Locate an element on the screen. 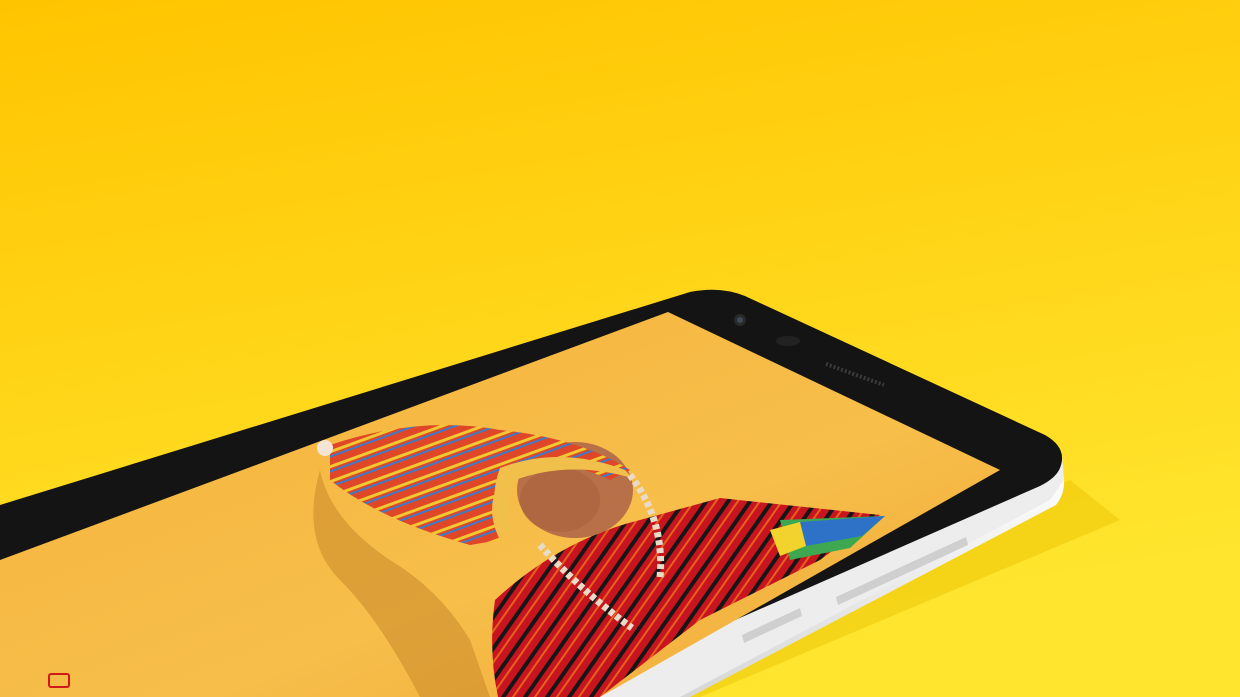 The width and height of the screenshot is (1240, 697). hat-pompom is located at coordinates (325, 448).